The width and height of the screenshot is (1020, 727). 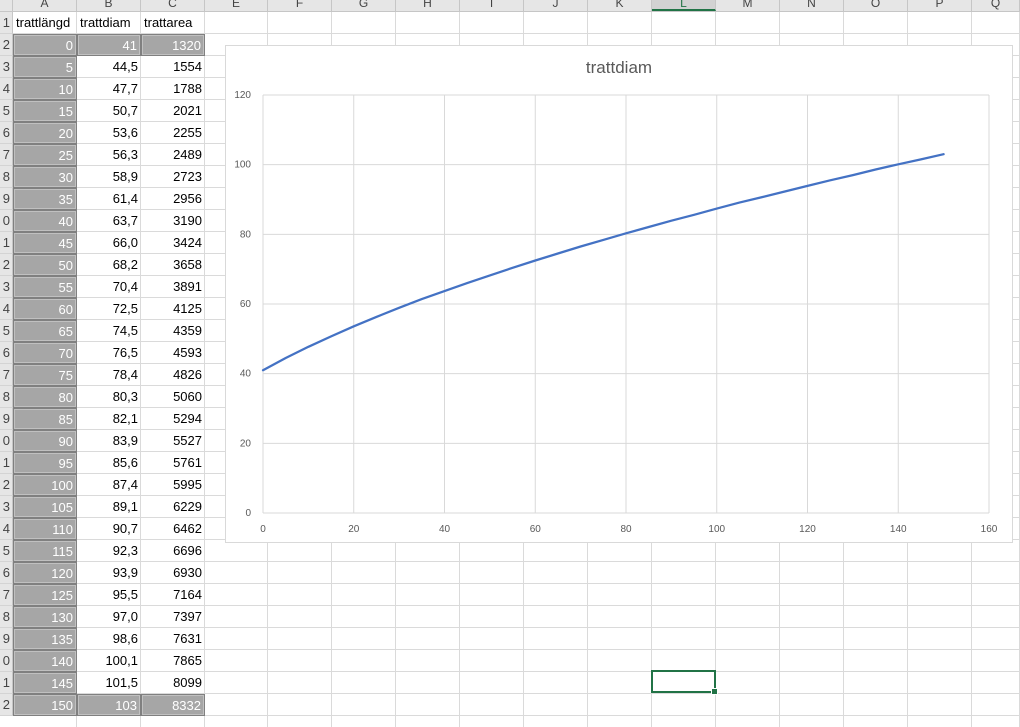 I want to click on column-header-m: M, so click(x=748, y=5).